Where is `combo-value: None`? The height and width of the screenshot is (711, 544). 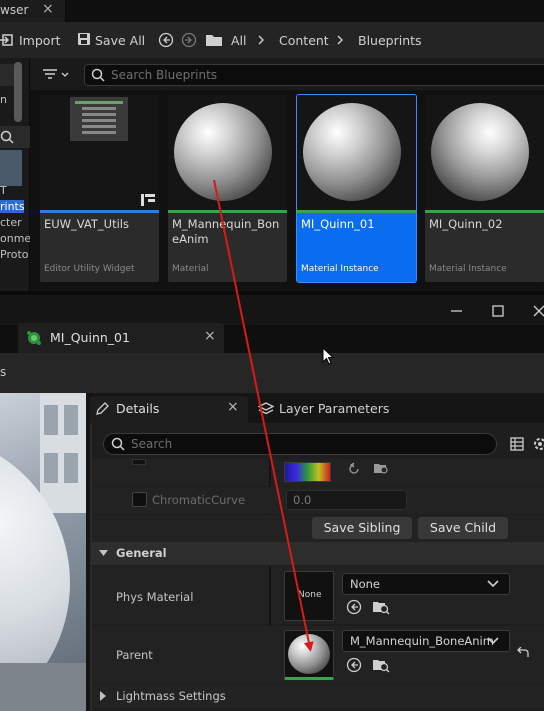 combo-value: None is located at coordinates (365, 584).